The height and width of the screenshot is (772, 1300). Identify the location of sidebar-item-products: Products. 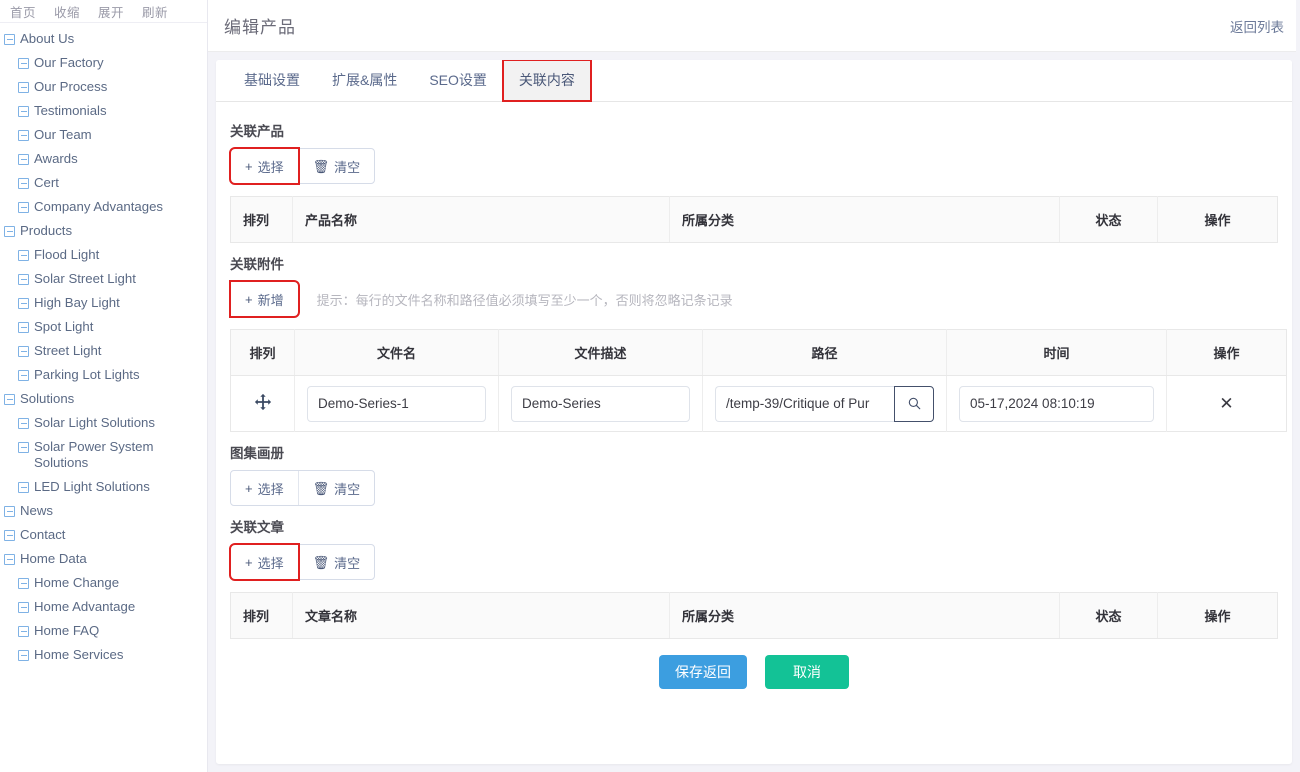
(103, 231).